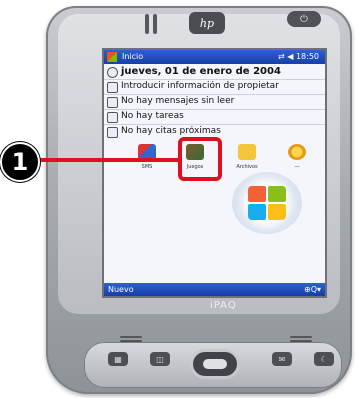 The height and width of the screenshot is (398, 361). Describe the element at coordinates (112, 87) in the screenshot. I see `contact-icon` at that location.